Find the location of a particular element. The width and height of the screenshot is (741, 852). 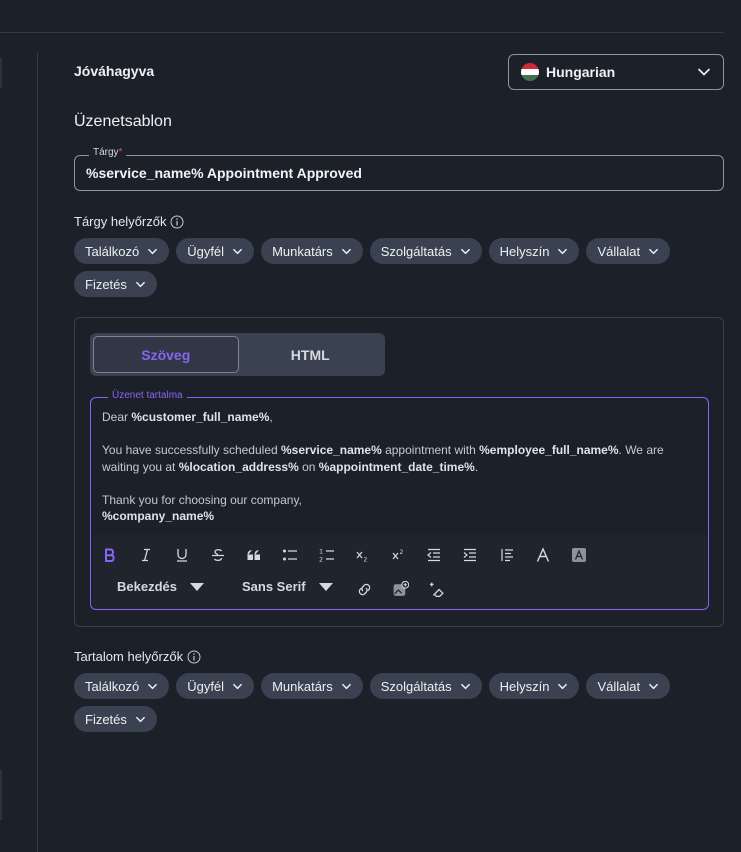

strikethrough-icon is located at coordinates (218, 555).